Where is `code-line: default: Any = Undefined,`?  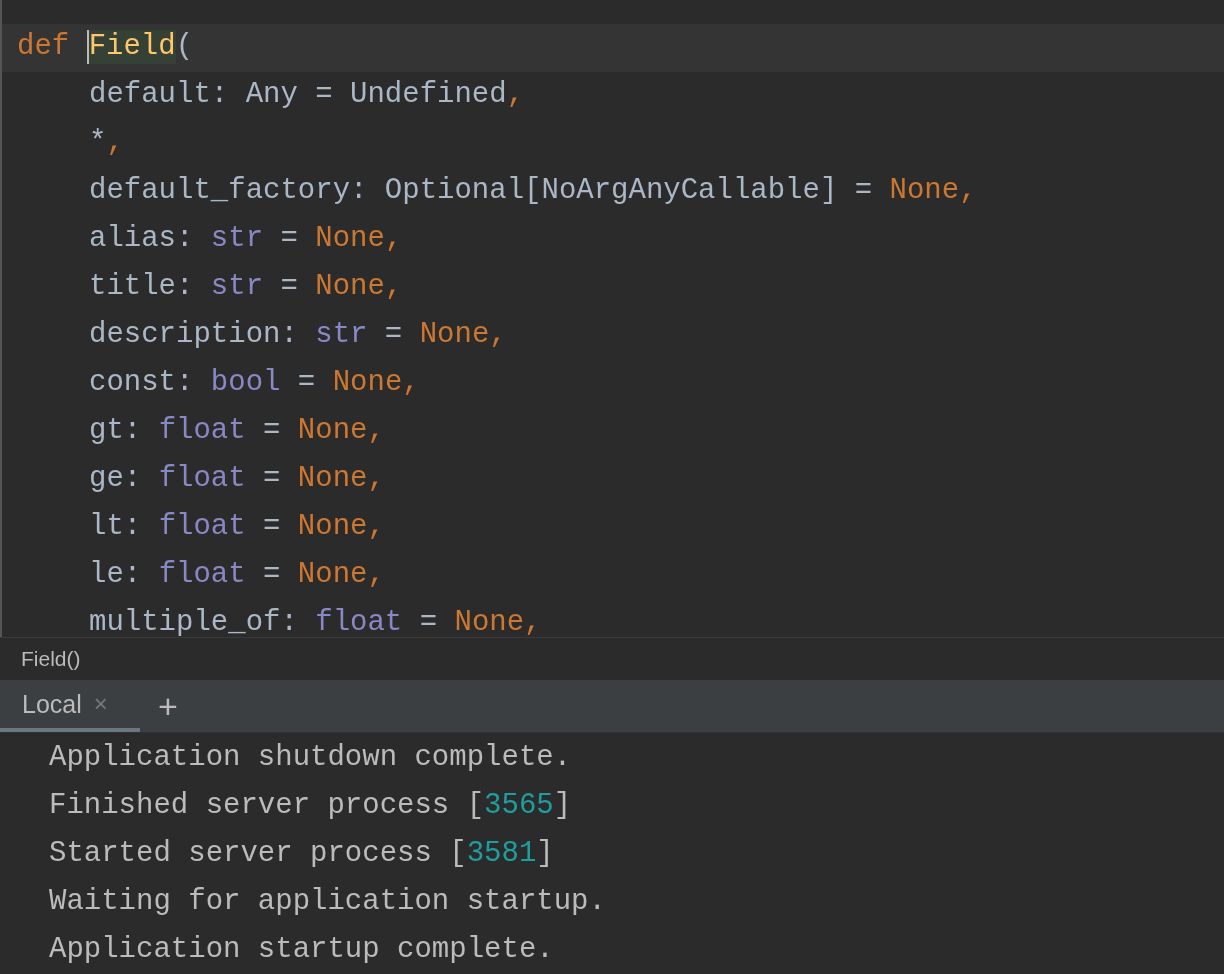
code-line: default: Any = Undefined, is located at coordinates (307, 95).